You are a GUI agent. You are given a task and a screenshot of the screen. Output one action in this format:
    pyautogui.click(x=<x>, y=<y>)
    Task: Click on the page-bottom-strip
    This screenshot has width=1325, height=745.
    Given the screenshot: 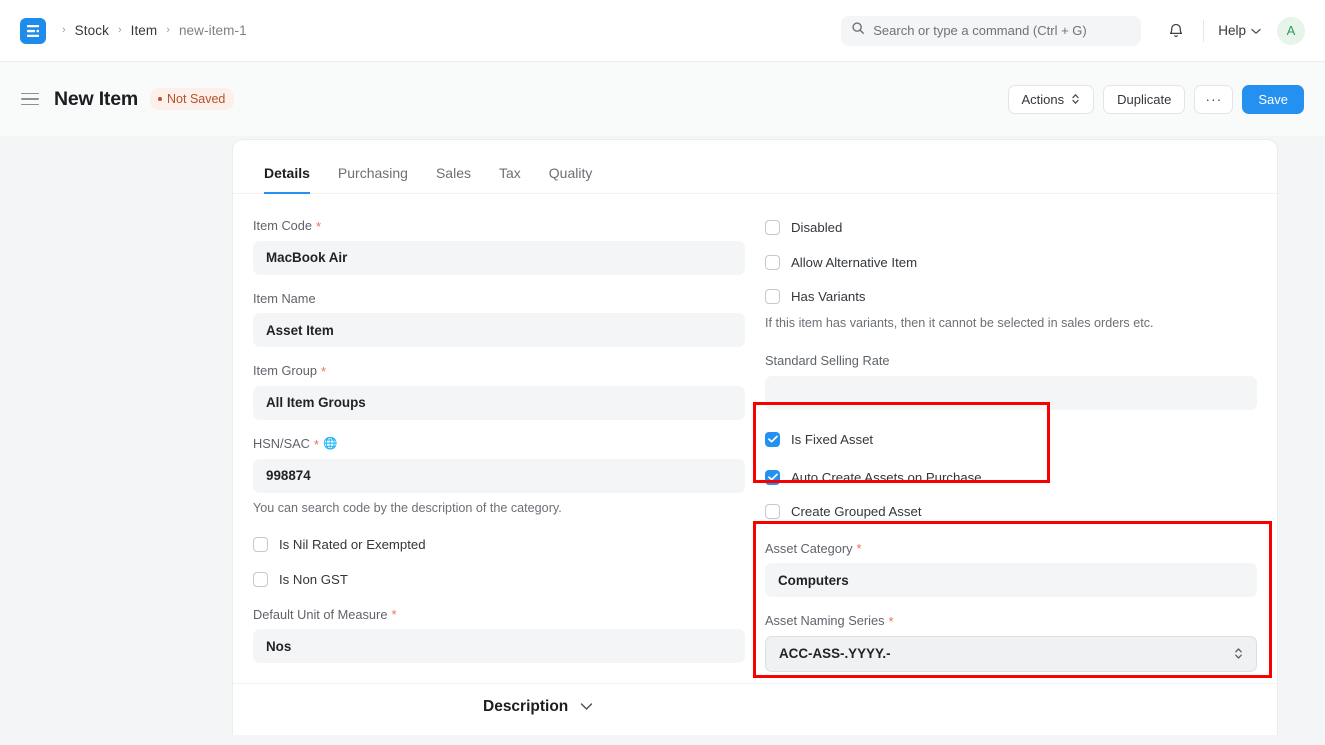 What is the action you would take?
    pyautogui.click(x=662, y=740)
    